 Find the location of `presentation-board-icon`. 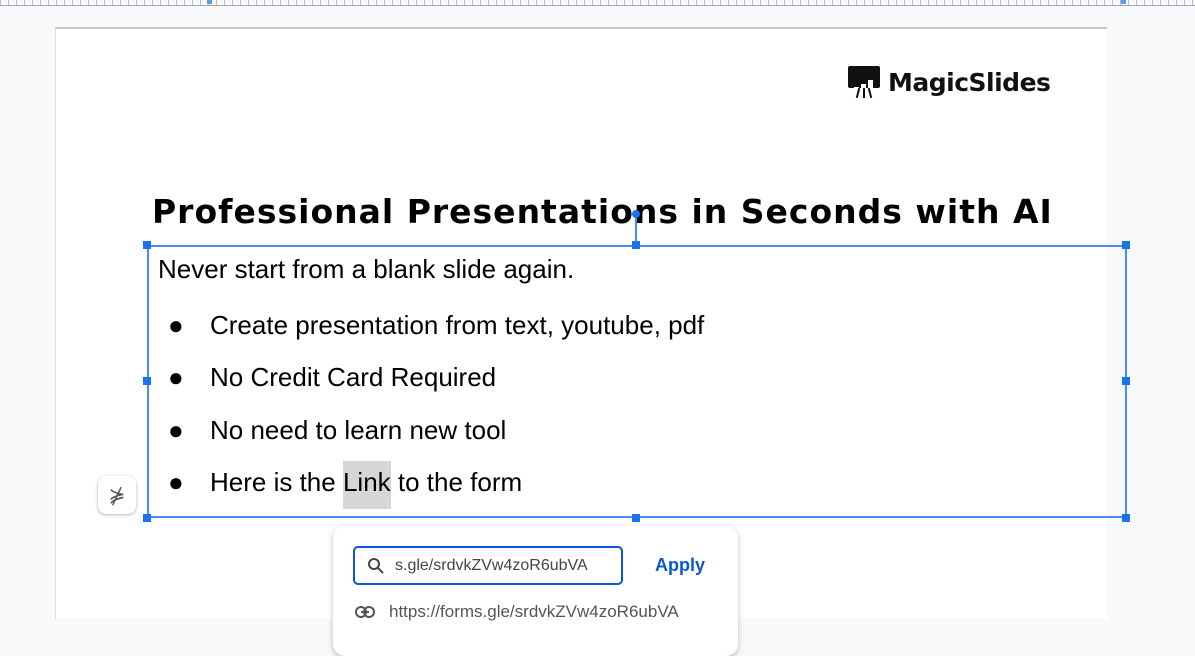

presentation-board-icon is located at coordinates (864, 82).